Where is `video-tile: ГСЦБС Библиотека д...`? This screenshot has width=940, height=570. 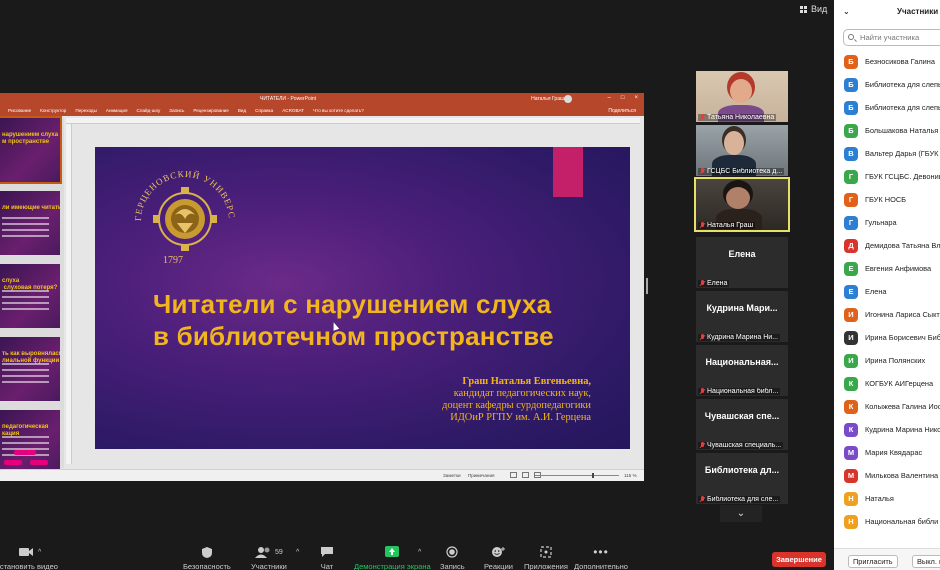
video-tile: ГСЦБС Библиотека д... is located at coordinates (742, 150).